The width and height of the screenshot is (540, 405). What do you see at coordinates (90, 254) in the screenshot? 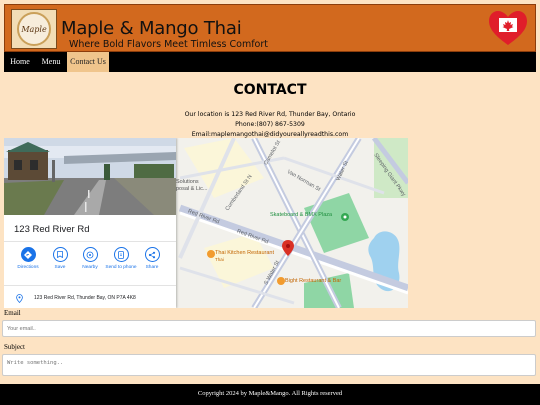
I see `nearby-icon` at bounding box center [90, 254].